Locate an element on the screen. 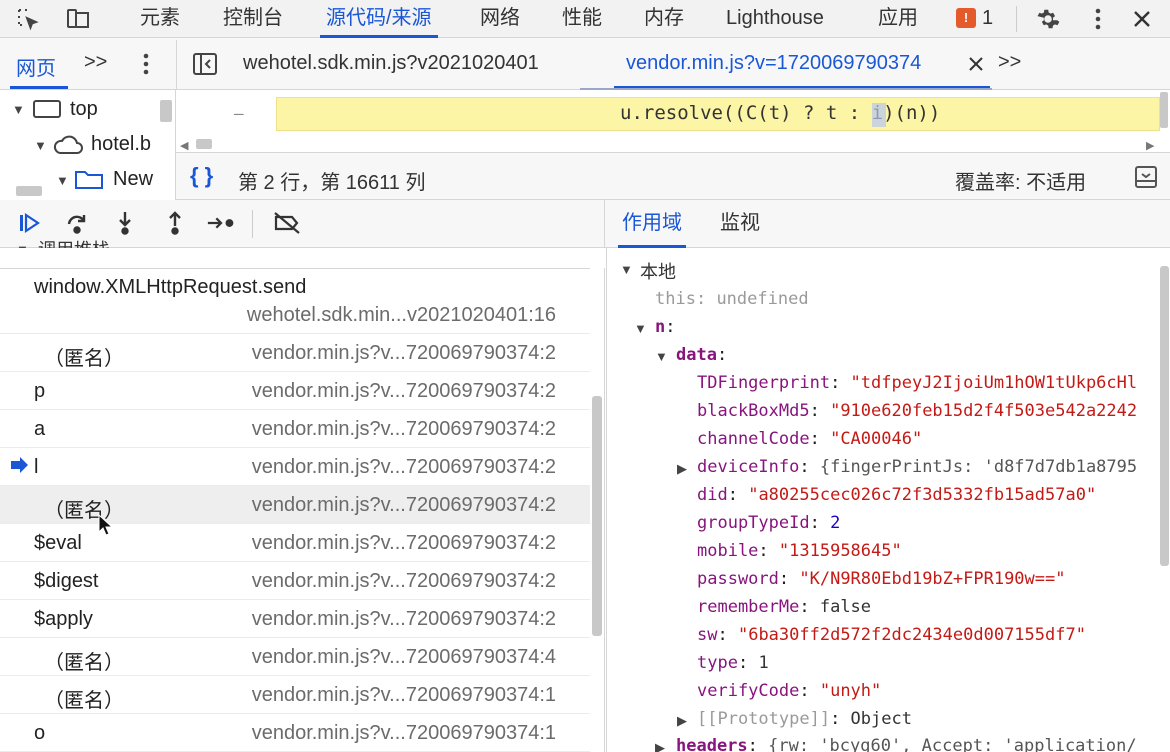 The height and width of the screenshot is (752, 1170). scope-data-row: data: is located at coordinates (701, 355).